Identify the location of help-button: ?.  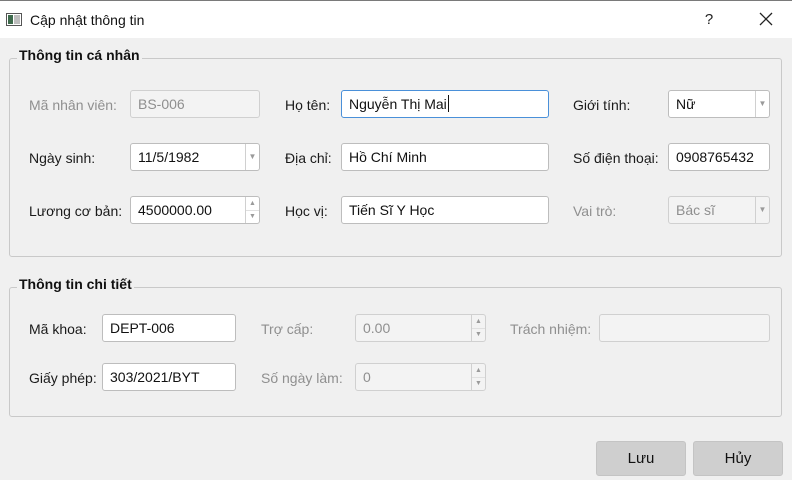
(709, 20).